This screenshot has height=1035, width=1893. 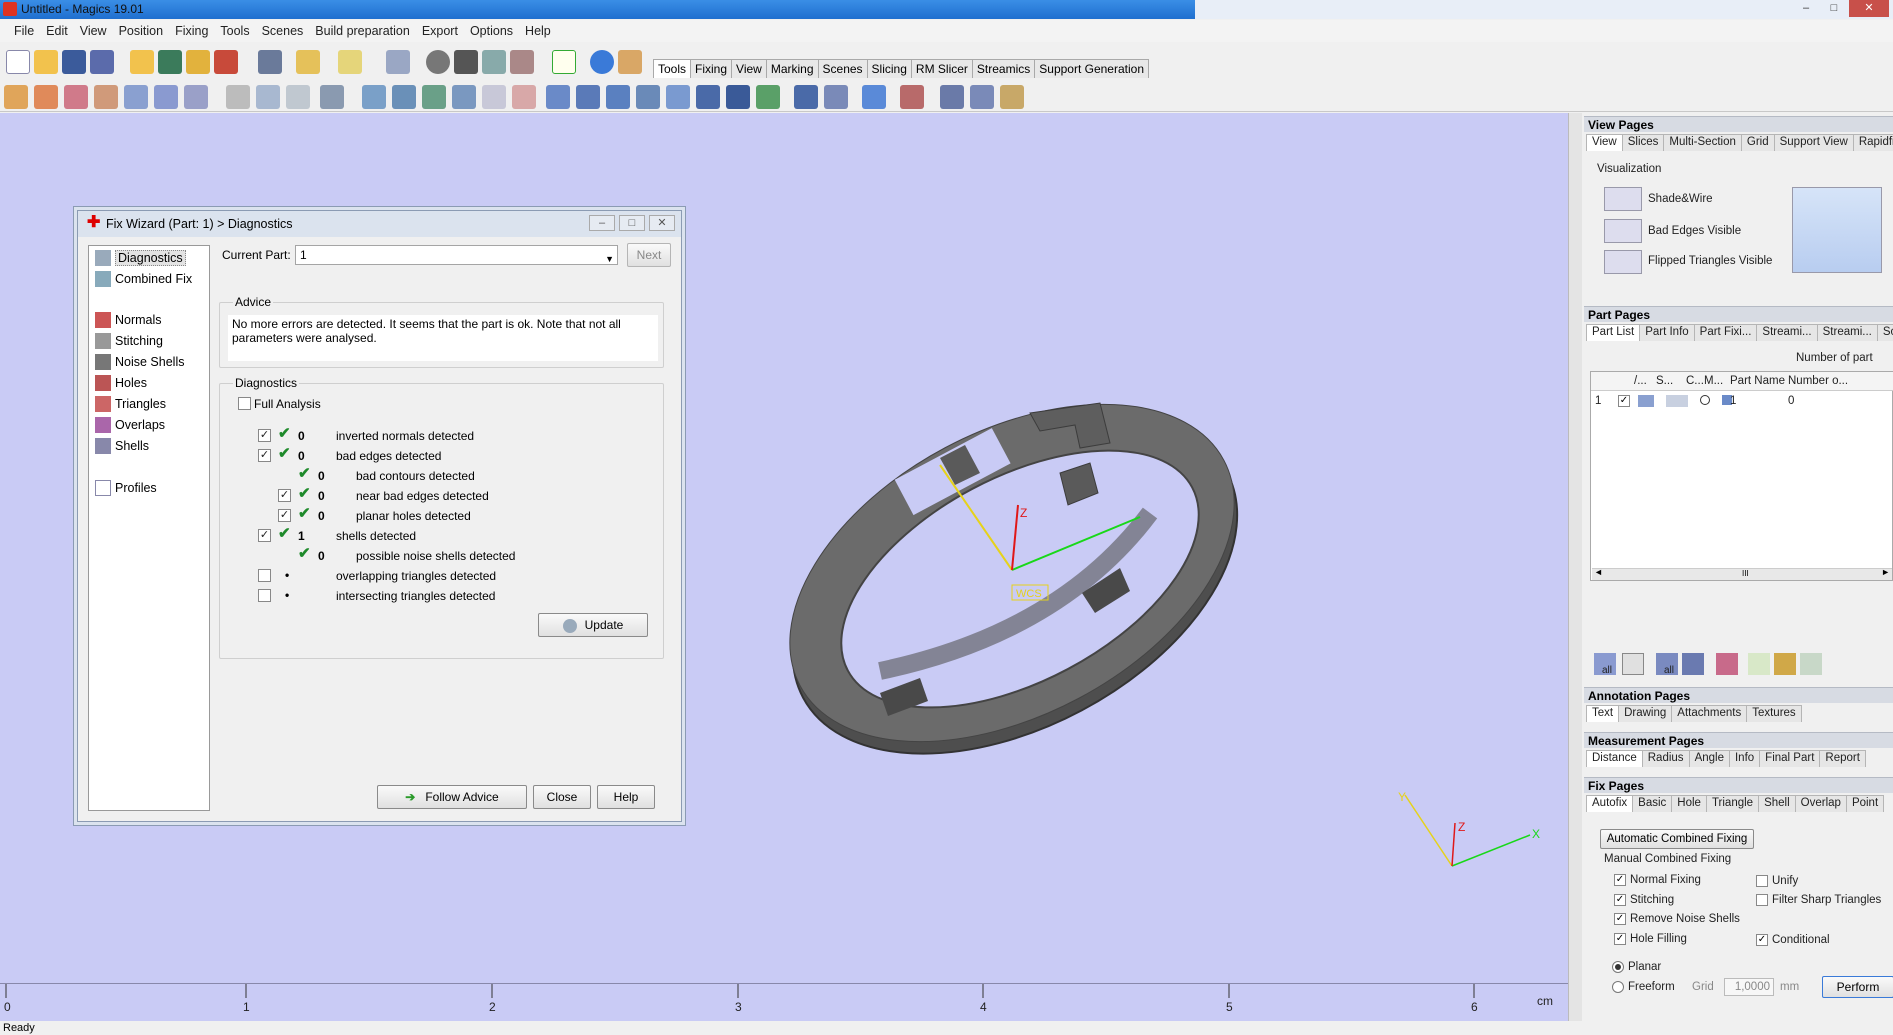 What do you see at coordinates (46, 97) in the screenshot?
I see `move-icon` at bounding box center [46, 97].